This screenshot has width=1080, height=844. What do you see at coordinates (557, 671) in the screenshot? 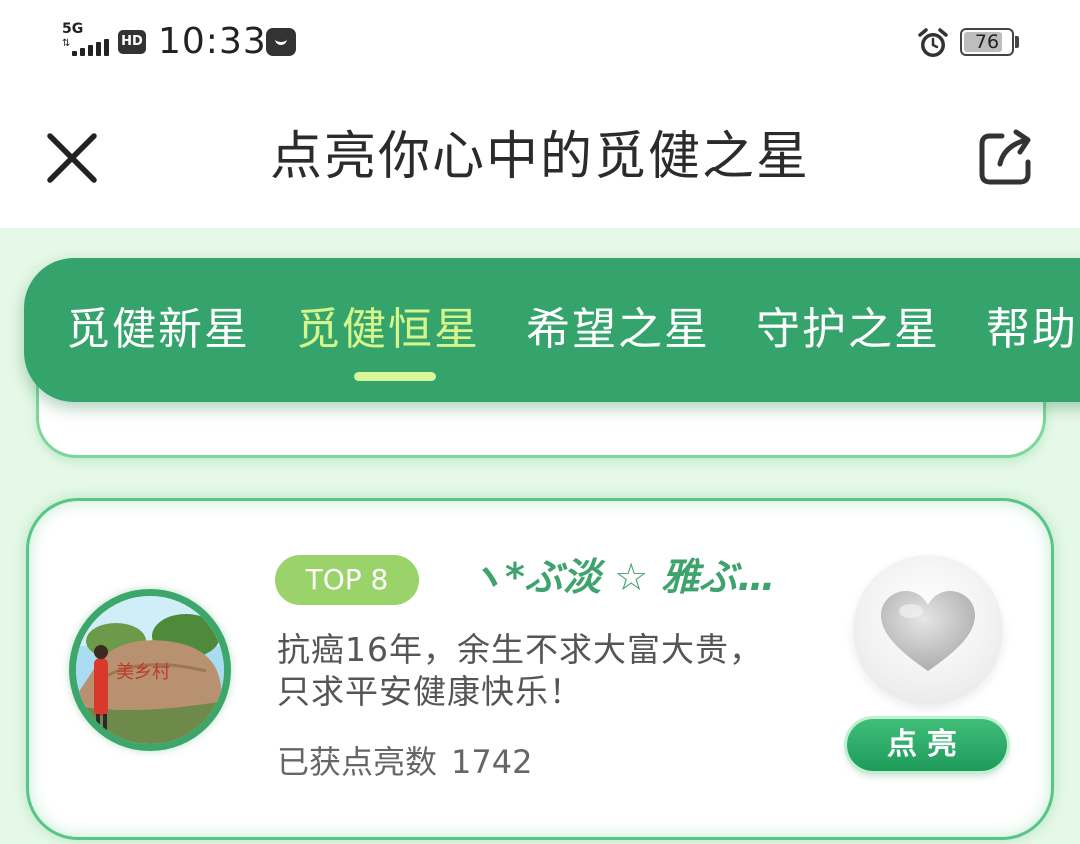
I see `user-motto: 抗癌16年，余生不求大富大贵， 只求平安健康快乐！` at bounding box center [557, 671].